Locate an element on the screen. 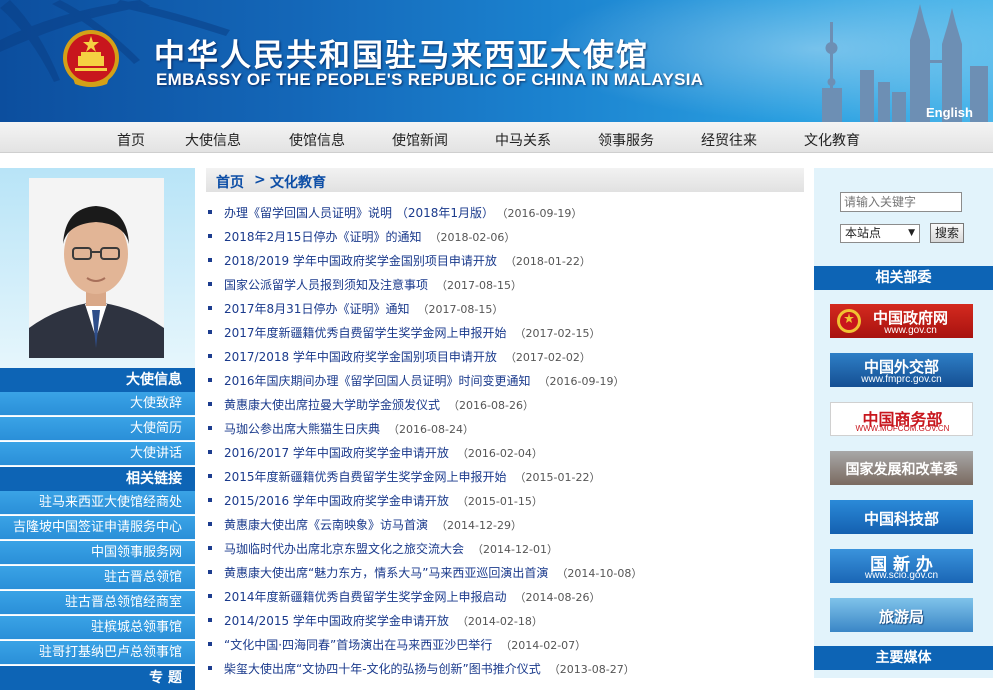  sidebar-item-ambassador-resume: 大使简历 is located at coordinates (97, 429).